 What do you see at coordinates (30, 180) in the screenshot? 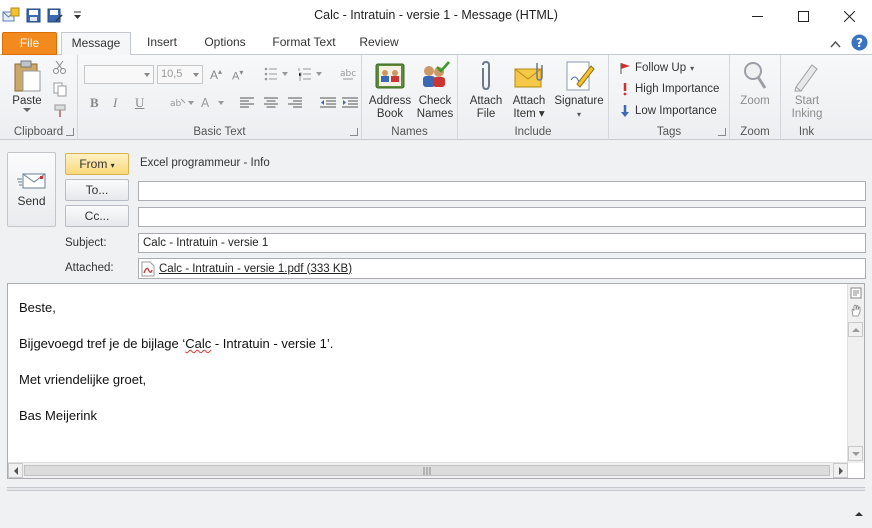
I see `send-envelope-icon` at bounding box center [30, 180].